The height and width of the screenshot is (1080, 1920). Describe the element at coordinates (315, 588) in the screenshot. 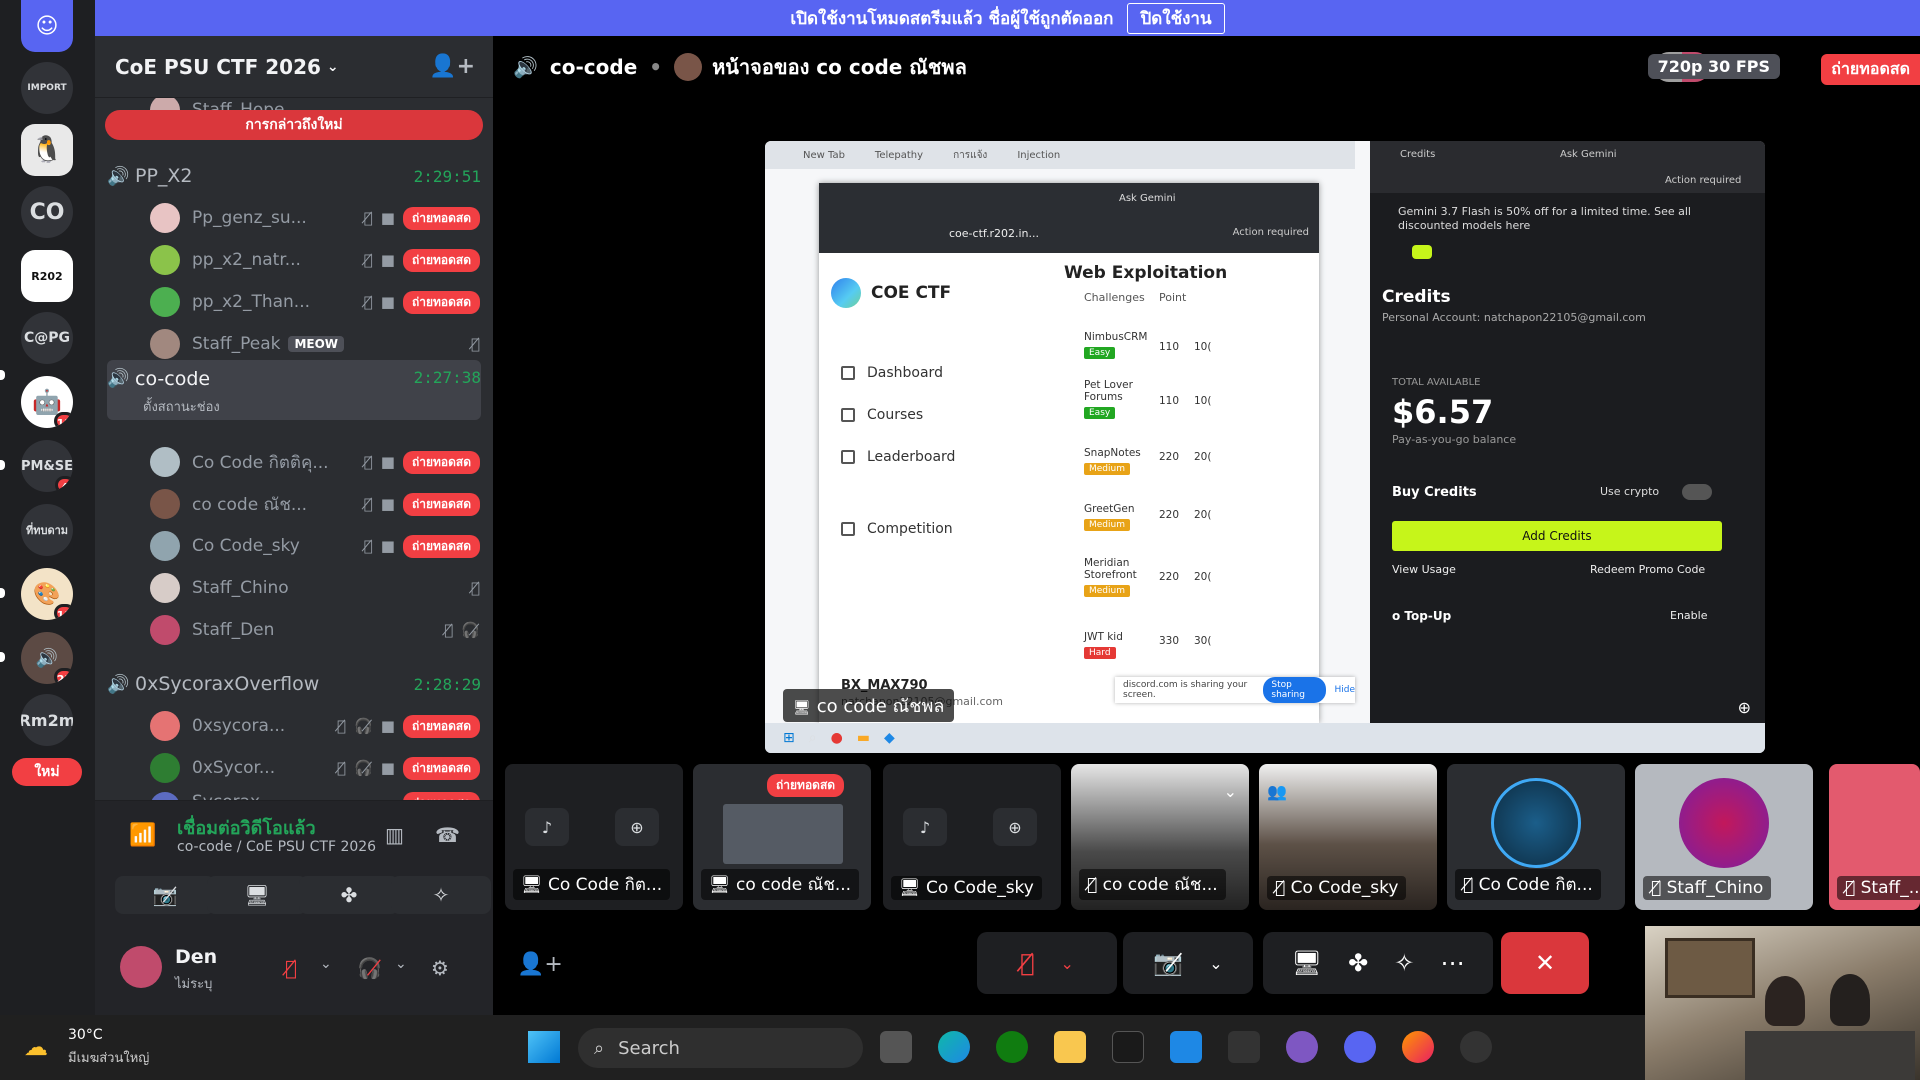

I see `voice-member: Staff_Chino 🎙̸` at that location.